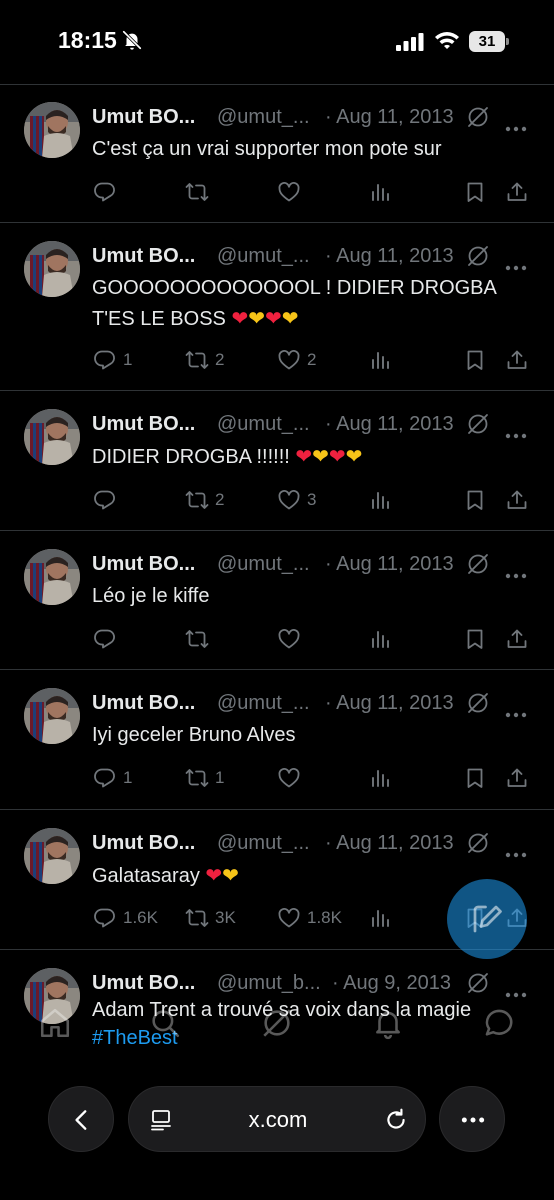 This screenshot has height=1200, width=554. I want to click on like-button: 2, so click(296, 360).